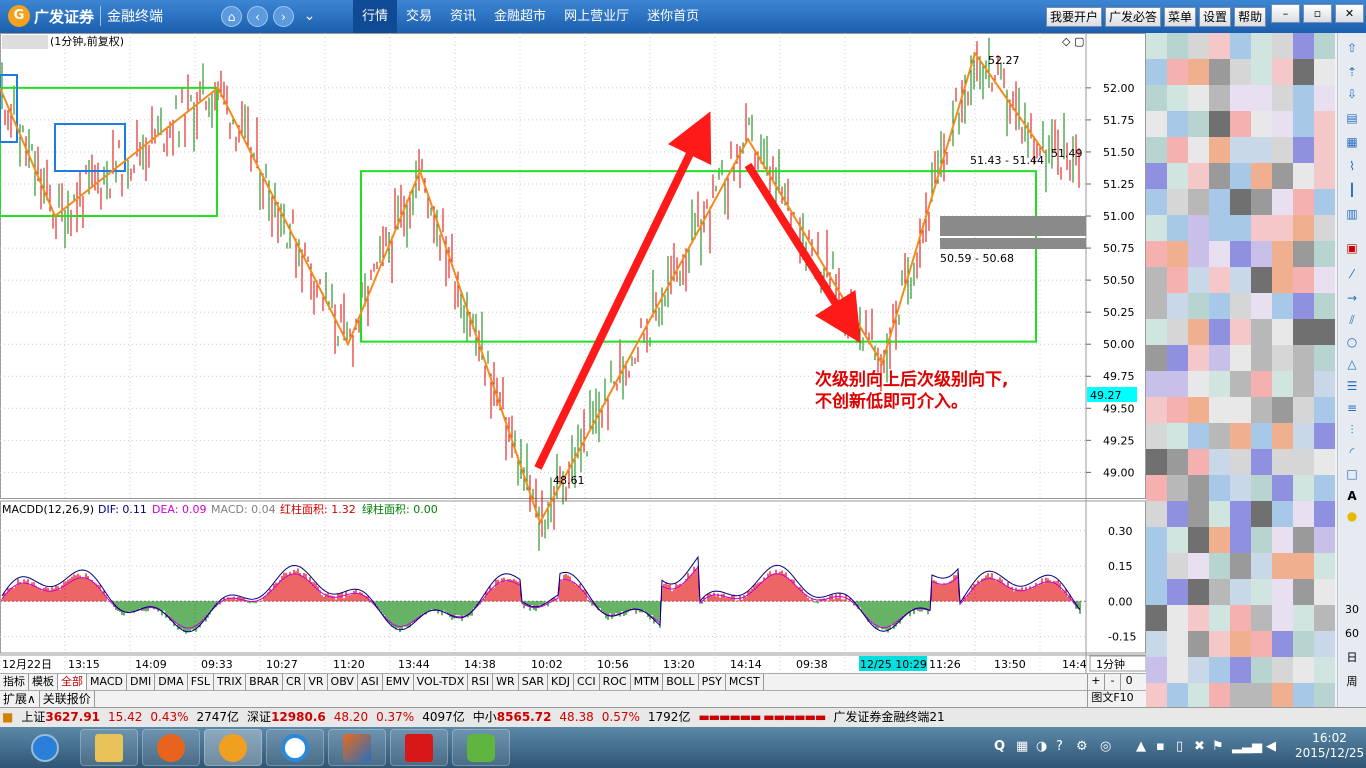 The image size is (1366, 768). I want to click on settings-tray-icon: ⚙, so click(1082, 746).